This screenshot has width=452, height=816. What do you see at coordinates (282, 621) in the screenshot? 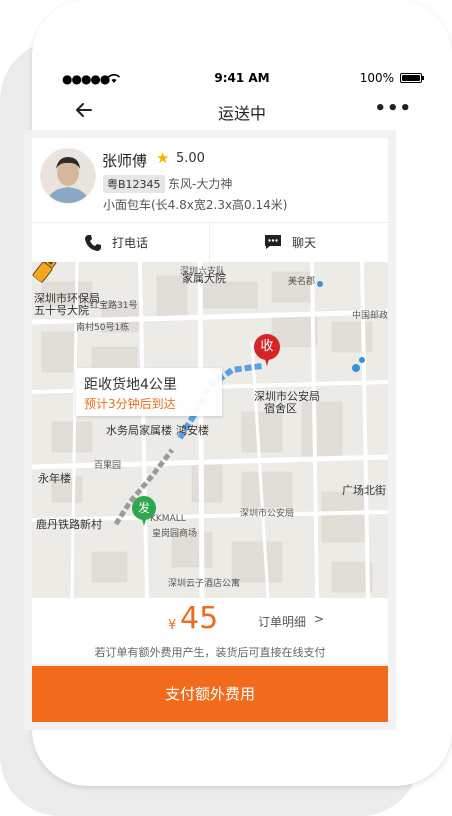
I see `order-detail-link: 订单明细` at bounding box center [282, 621].